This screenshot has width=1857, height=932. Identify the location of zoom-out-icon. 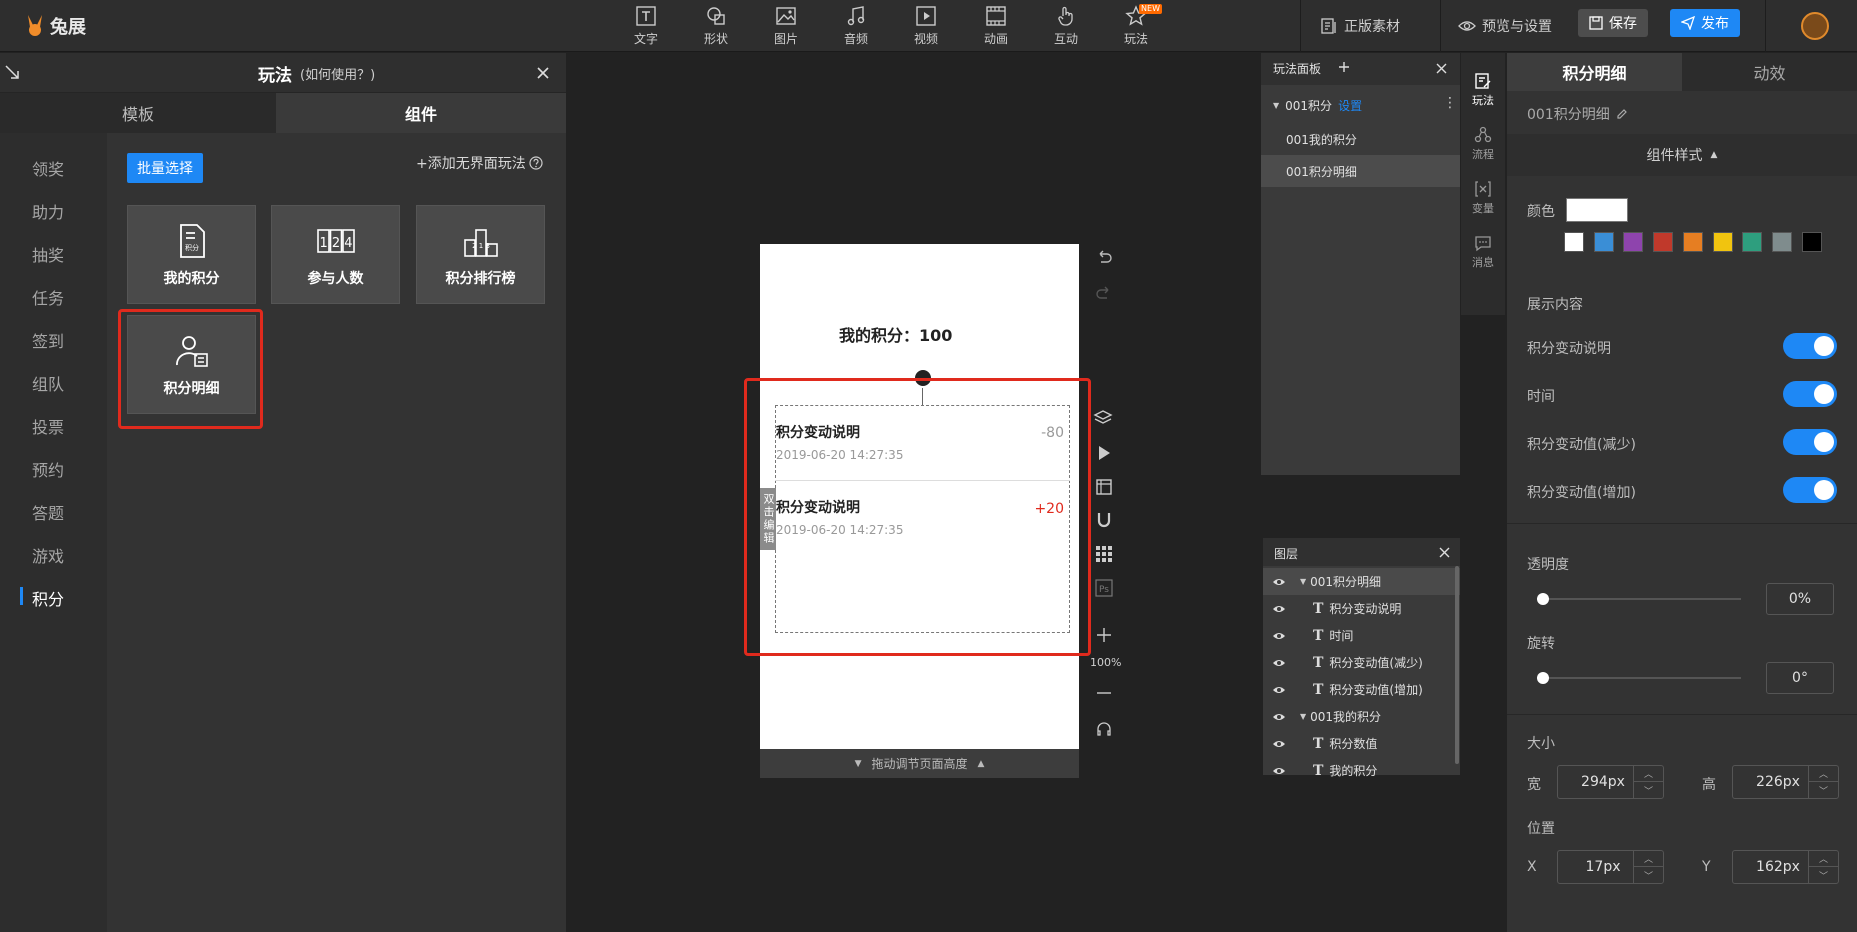
(1104, 693).